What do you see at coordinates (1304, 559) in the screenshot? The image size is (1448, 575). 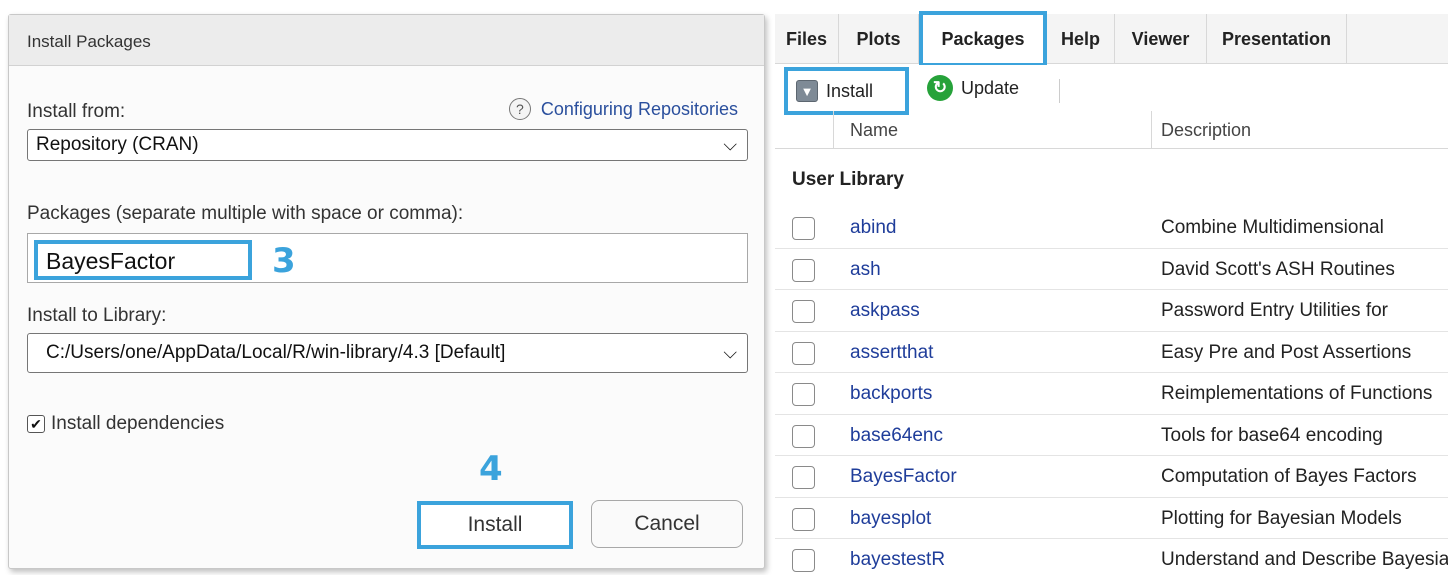 I see `package-description: Understand and Describe Bayesian` at bounding box center [1304, 559].